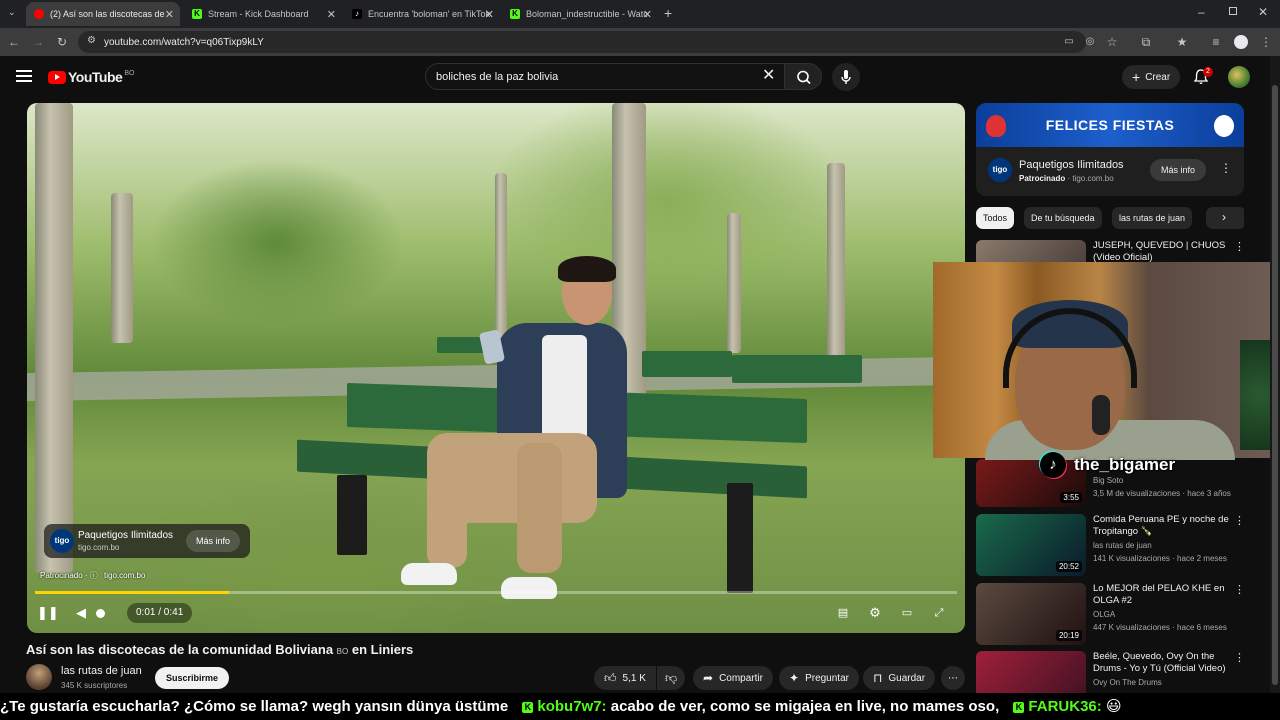 The image size is (1280, 720). I want to click on account-avatar, so click(1239, 77).